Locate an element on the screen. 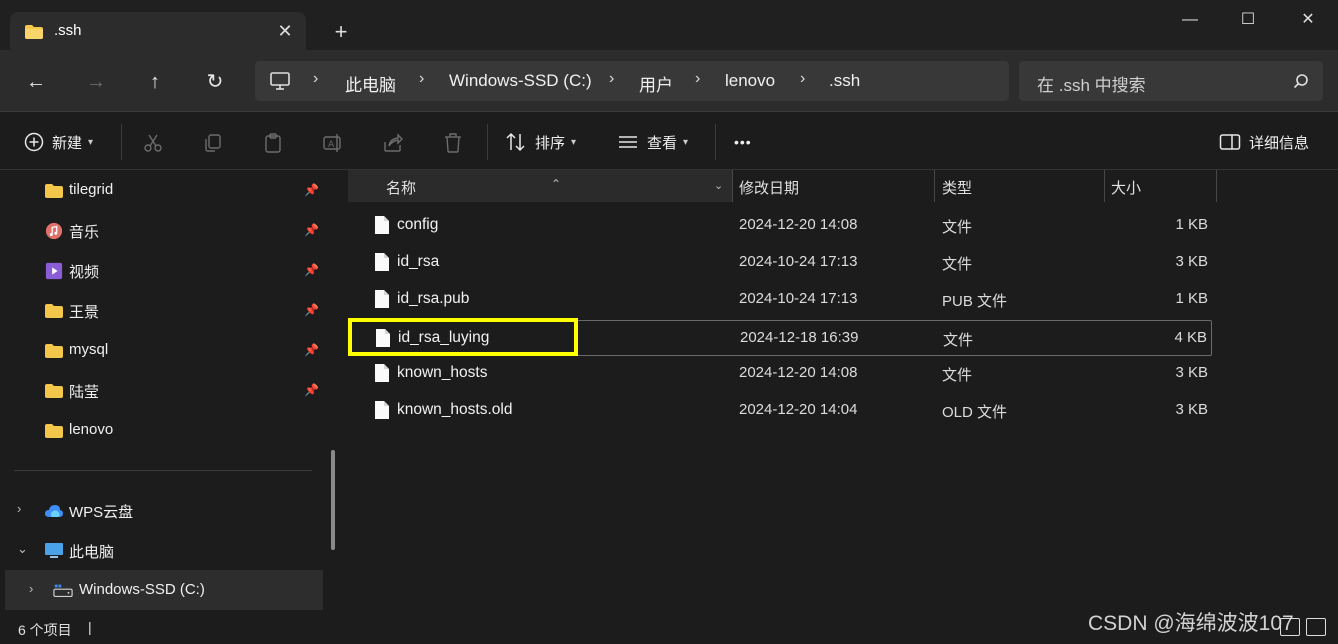  paste-icon is located at coordinates (273, 143).